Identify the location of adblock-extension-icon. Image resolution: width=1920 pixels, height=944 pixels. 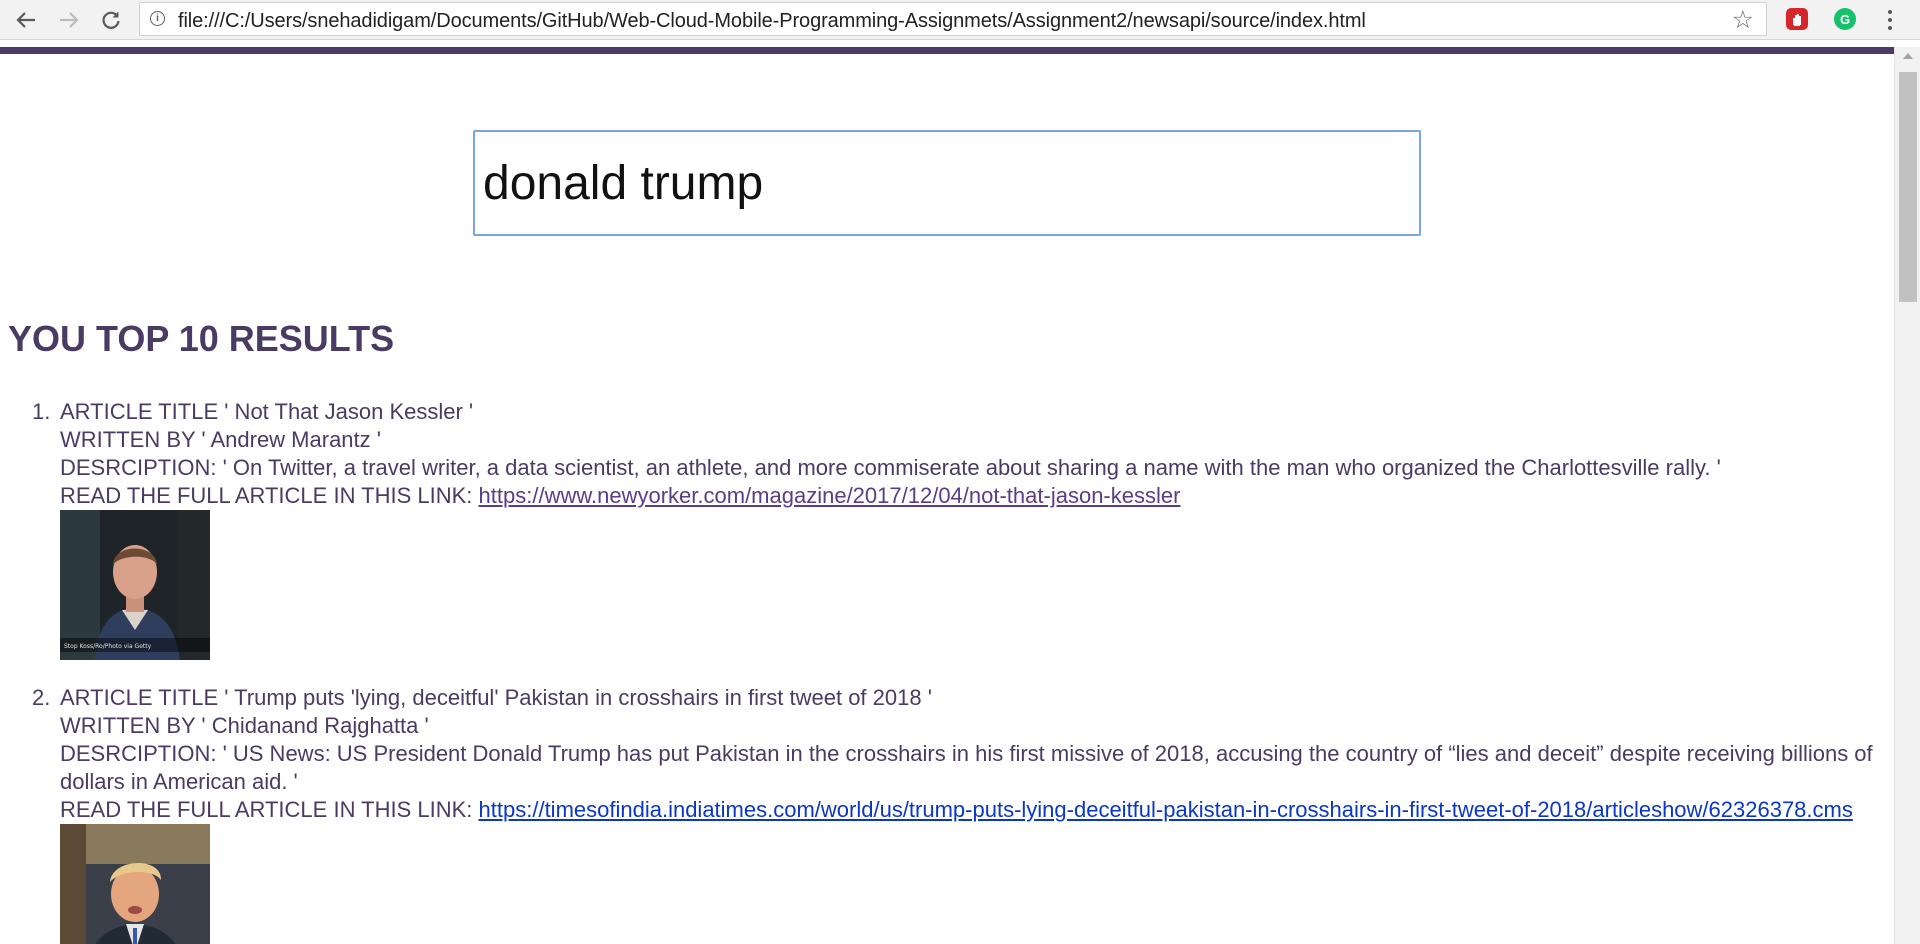
(1797, 19).